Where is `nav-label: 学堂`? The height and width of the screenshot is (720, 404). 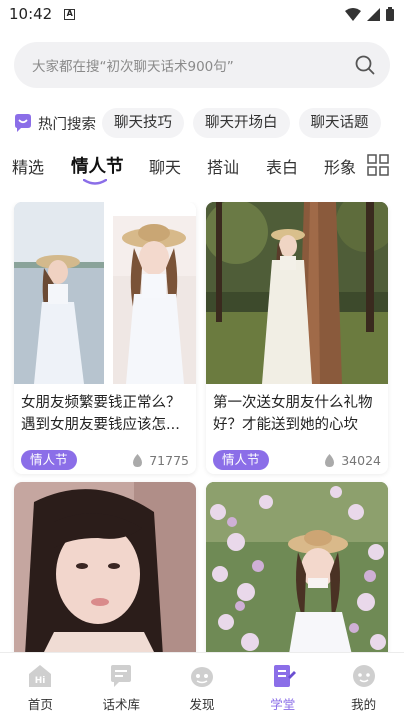
nav-label: 学堂 is located at coordinates (283, 704).